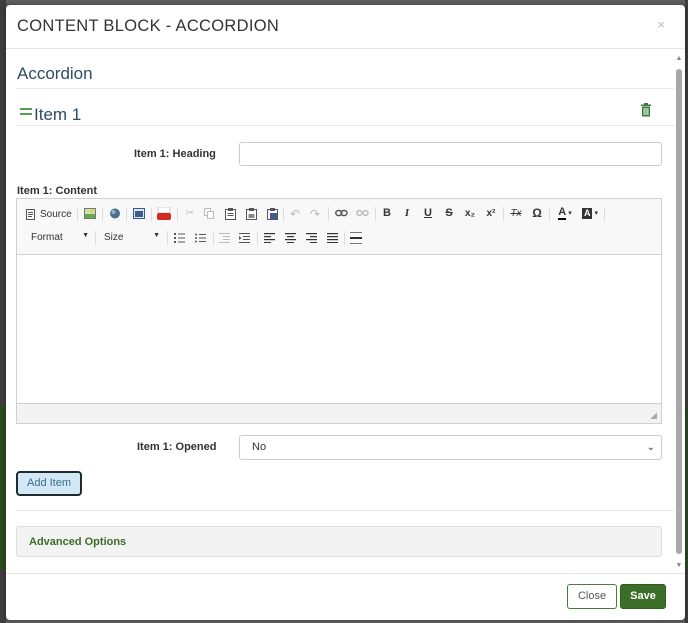 This screenshot has width=688, height=623. What do you see at coordinates (537, 213) in the screenshot?
I see `special-character-button: Ω` at bounding box center [537, 213].